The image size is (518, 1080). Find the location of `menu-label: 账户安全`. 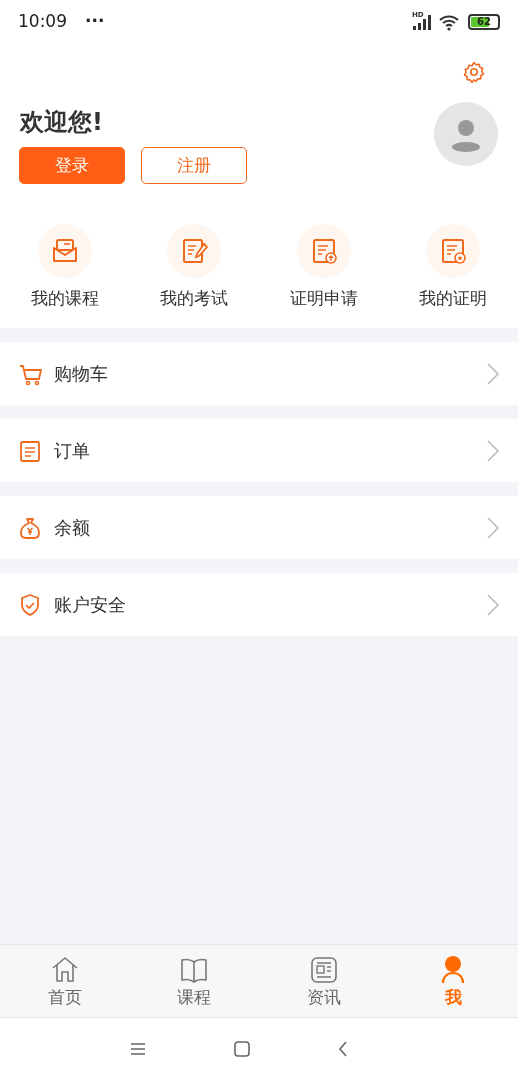

menu-label: 账户安全 is located at coordinates (90, 605).